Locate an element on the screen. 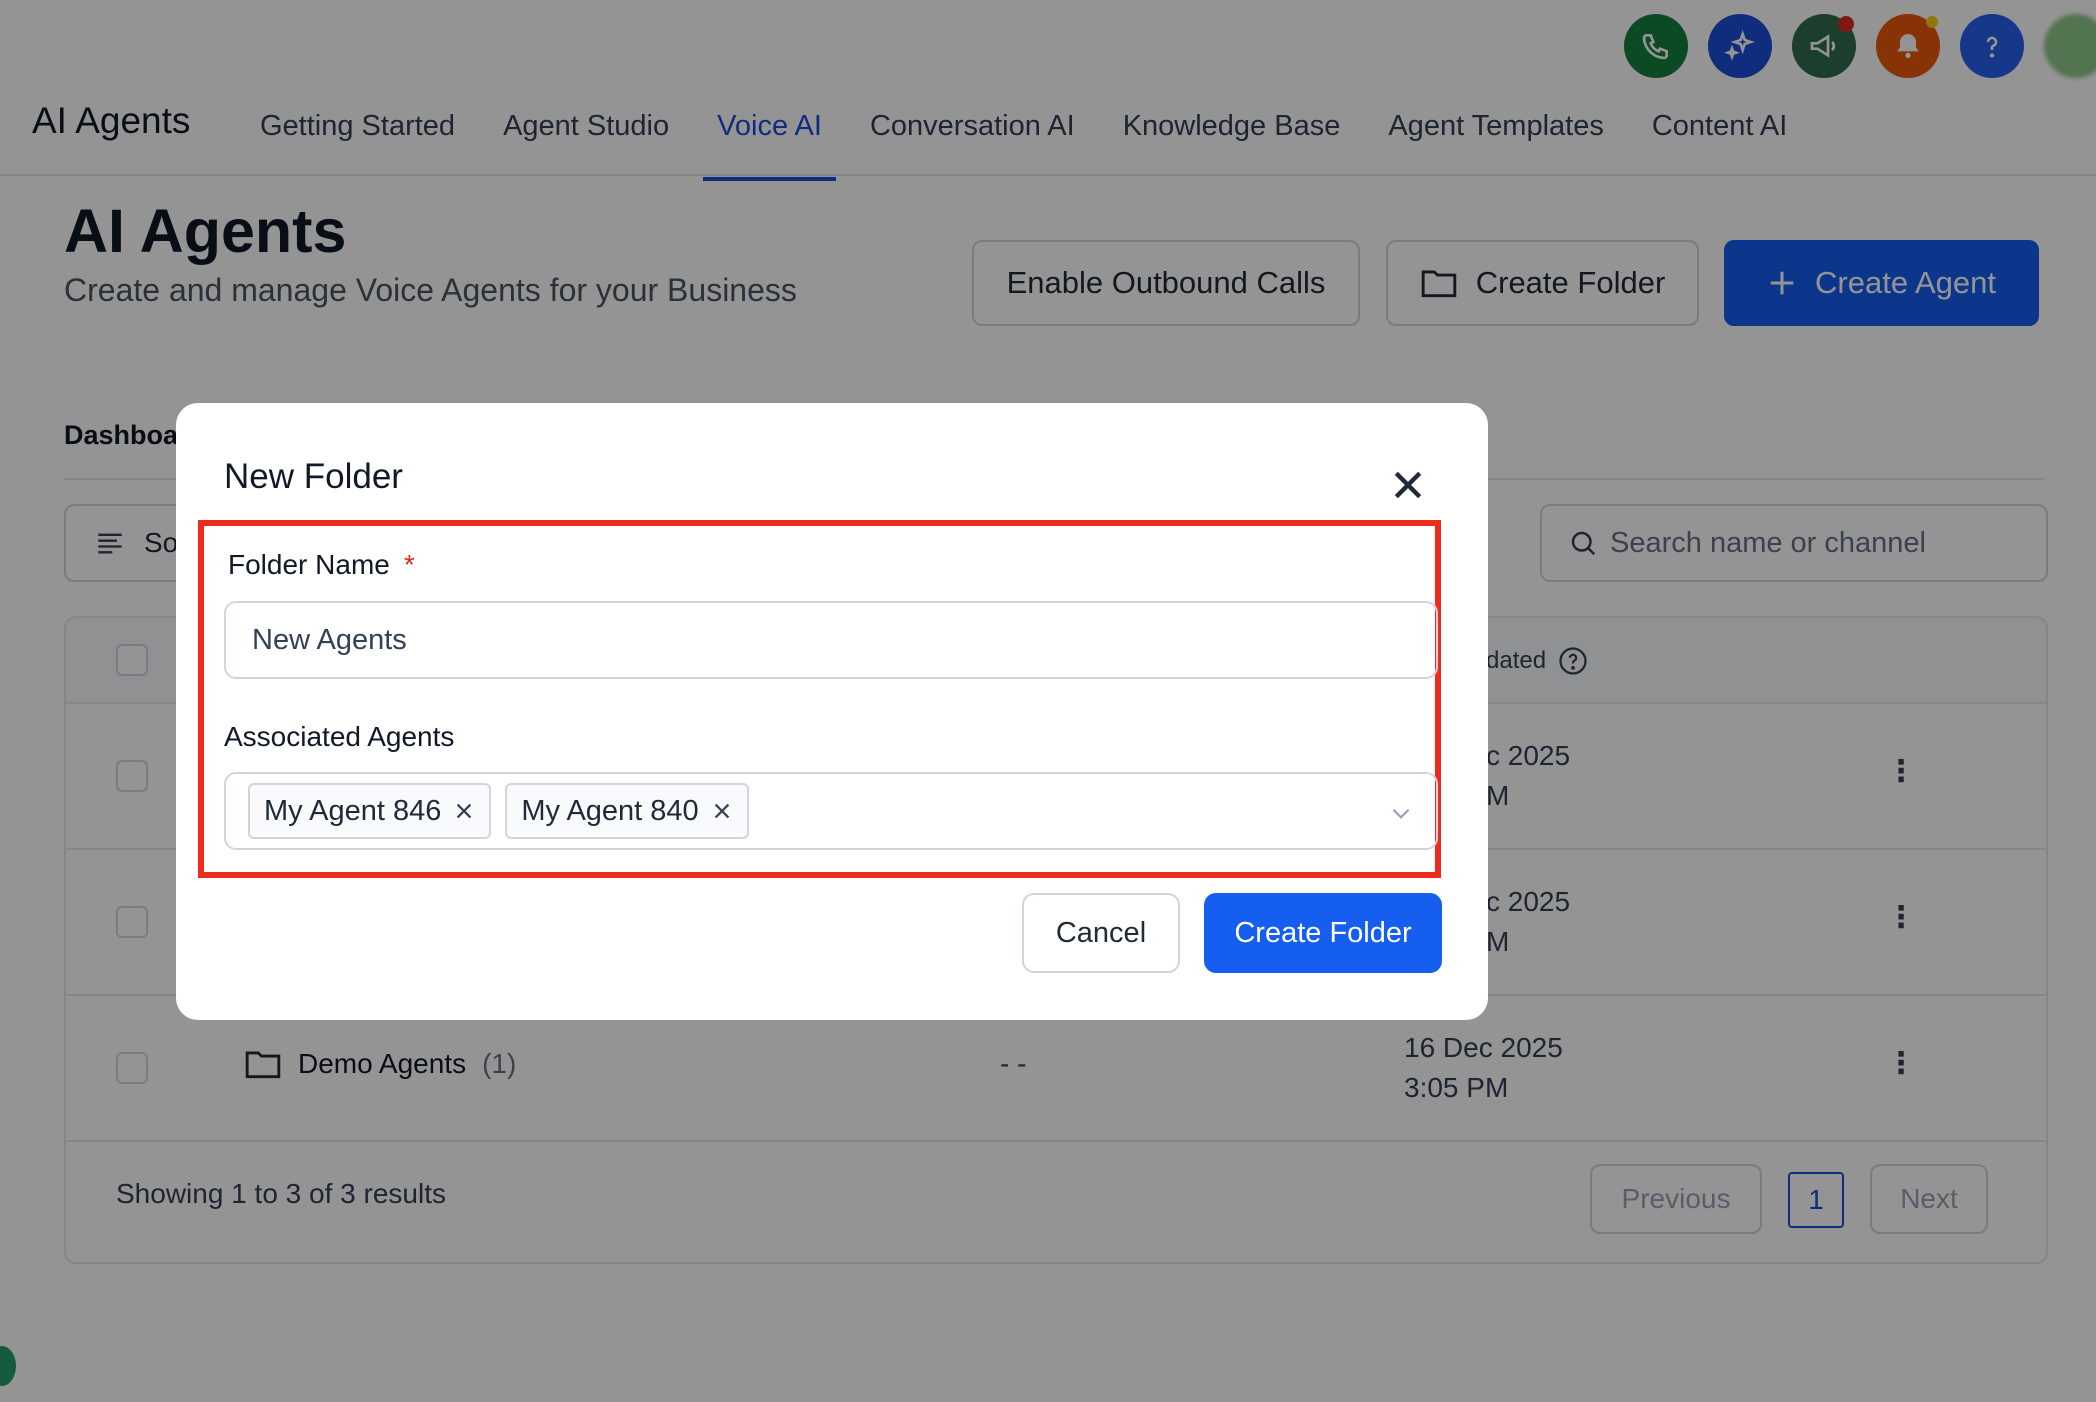  folder-name-label: Folder Name * is located at coordinates (321, 565).